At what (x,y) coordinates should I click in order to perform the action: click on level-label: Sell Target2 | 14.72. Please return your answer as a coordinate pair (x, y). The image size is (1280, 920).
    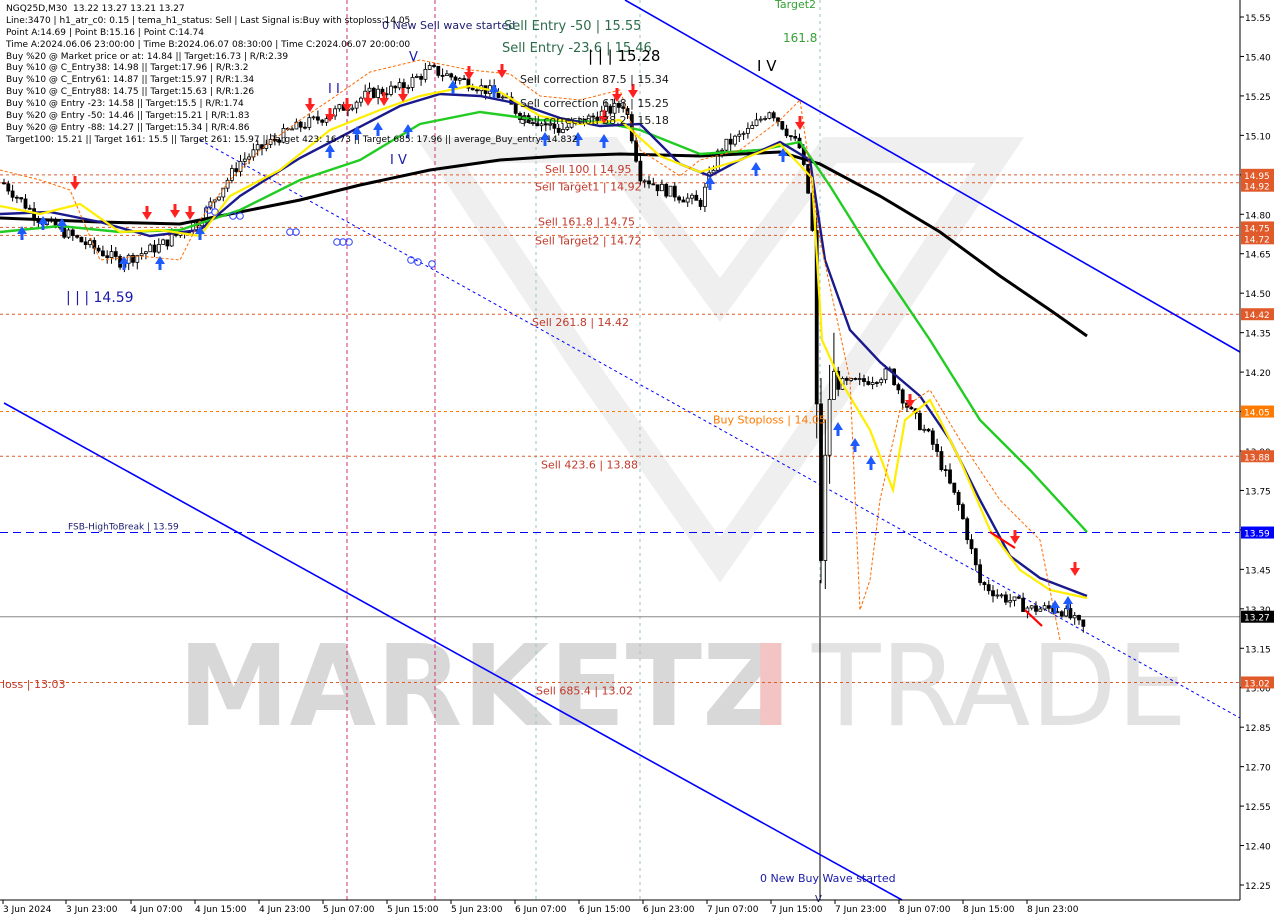
    Looking at the image, I should click on (588, 240).